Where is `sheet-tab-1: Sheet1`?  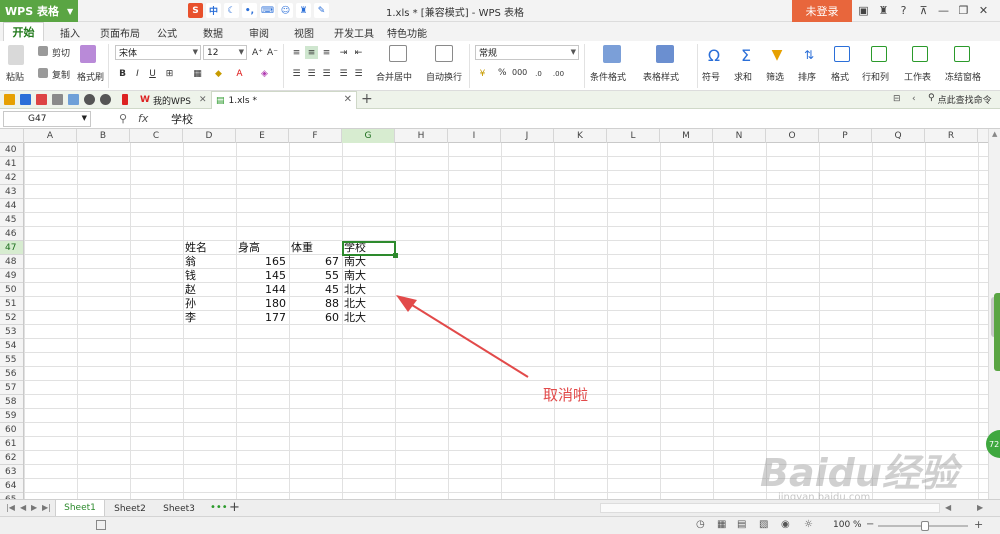 sheet-tab-1: Sheet1 is located at coordinates (80, 508).